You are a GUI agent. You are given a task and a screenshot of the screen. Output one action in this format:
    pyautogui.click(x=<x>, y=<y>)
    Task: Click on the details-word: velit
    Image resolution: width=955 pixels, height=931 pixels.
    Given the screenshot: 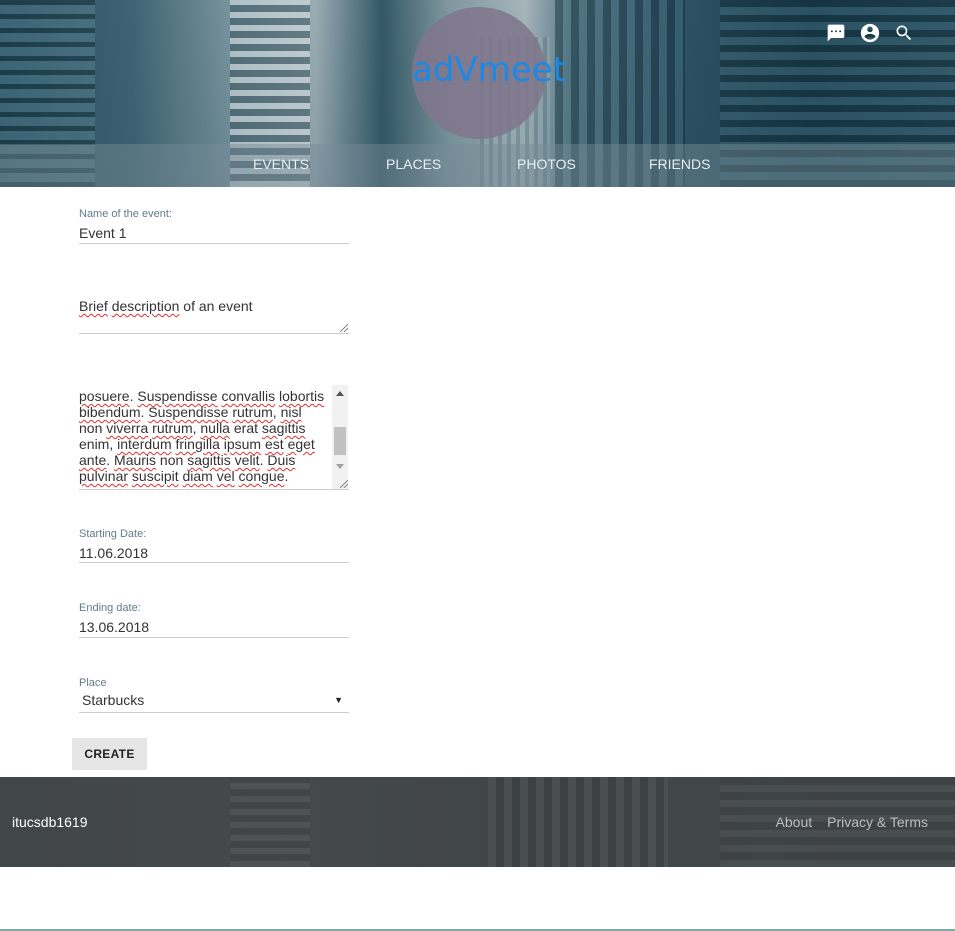 What is the action you would take?
    pyautogui.click(x=247, y=460)
    